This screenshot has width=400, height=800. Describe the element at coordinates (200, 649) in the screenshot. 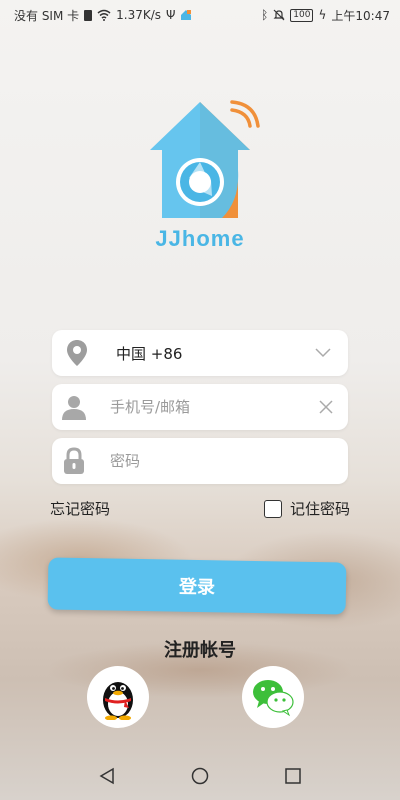

I see `register-link: 注册帐号` at that location.